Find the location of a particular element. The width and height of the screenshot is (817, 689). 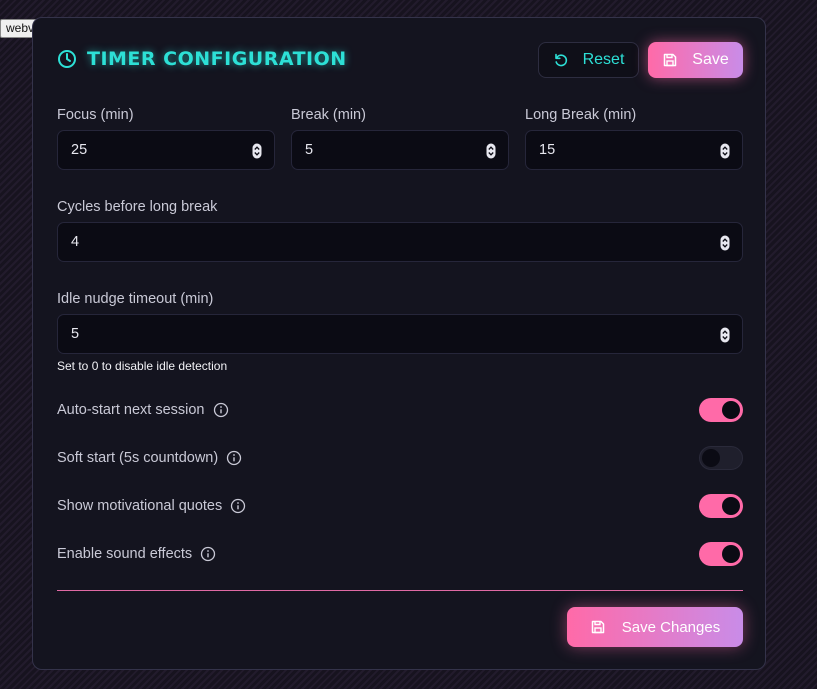

page-title: TIMER CONFIGURATION is located at coordinates (217, 59).